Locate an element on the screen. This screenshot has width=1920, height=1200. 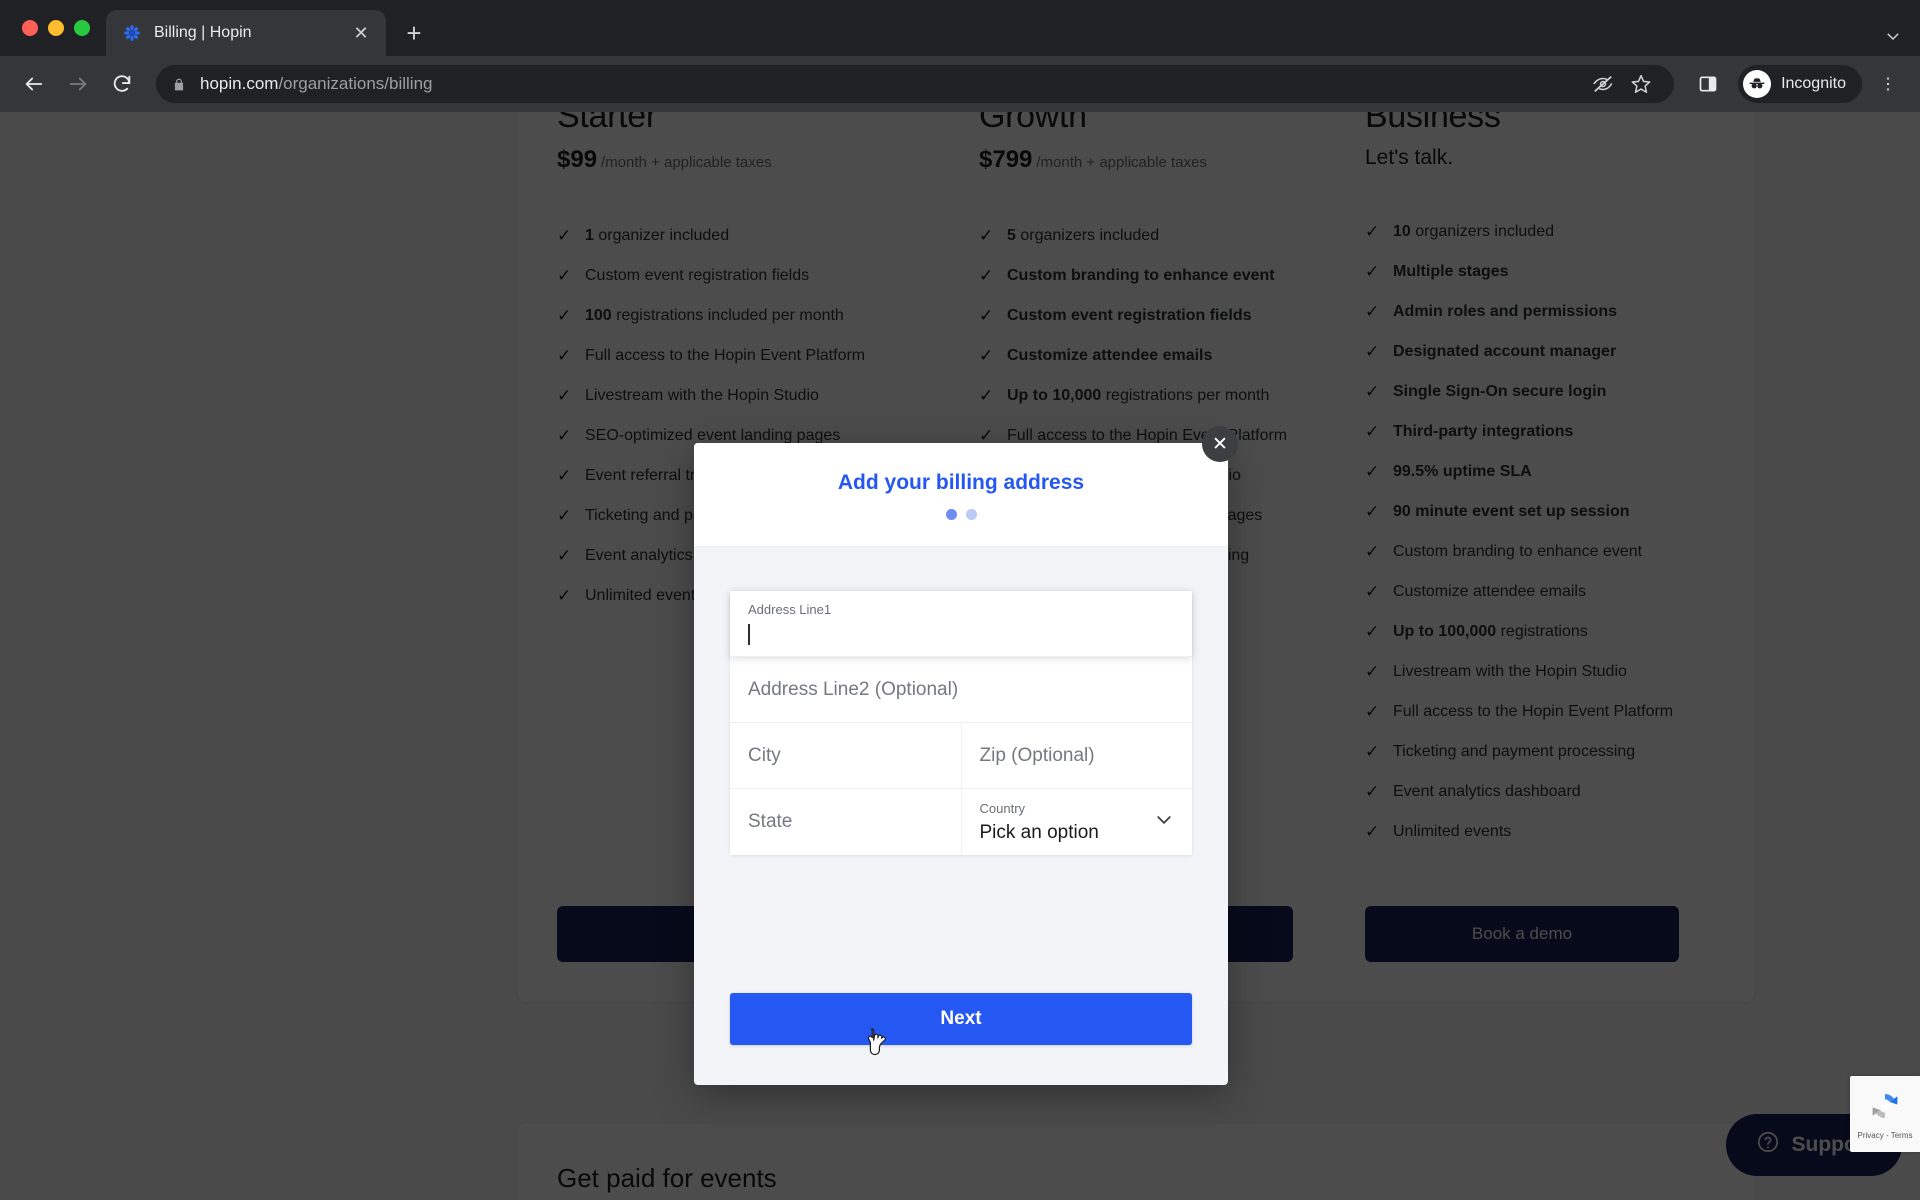
address-line2-placeholder: Address Line2 (Optional) is located at coordinates (853, 689).